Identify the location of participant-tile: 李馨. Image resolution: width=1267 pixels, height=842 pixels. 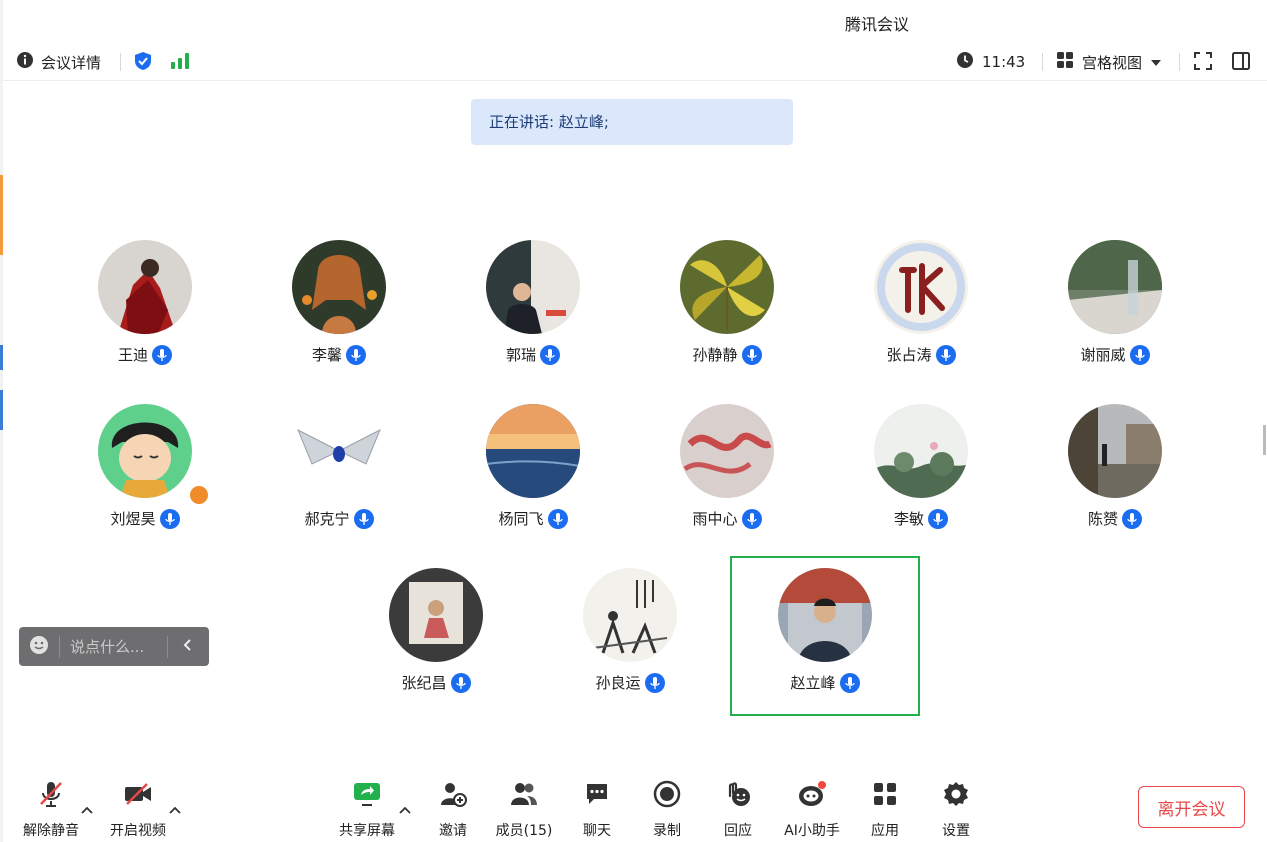
(339, 315).